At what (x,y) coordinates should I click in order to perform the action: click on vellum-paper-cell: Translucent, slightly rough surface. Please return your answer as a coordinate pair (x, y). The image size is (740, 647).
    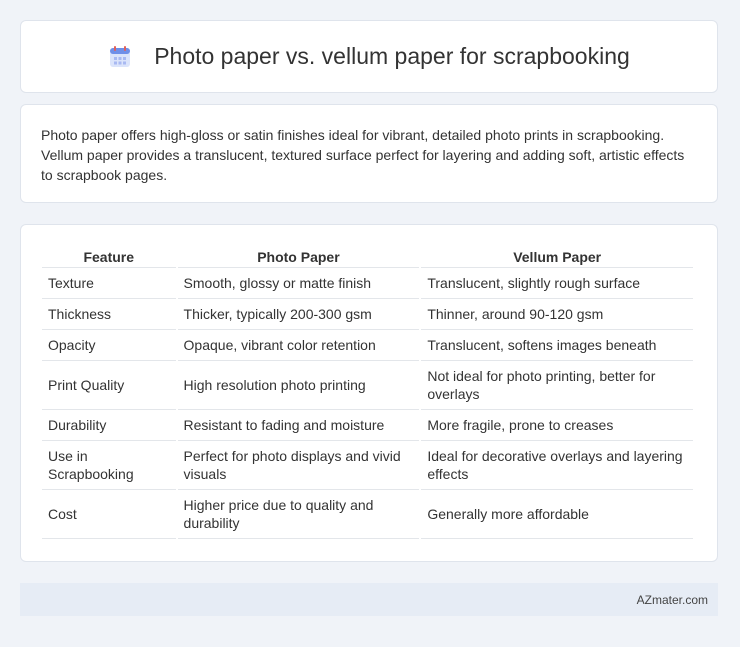
    Looking at the image, I should click on (557, 283).